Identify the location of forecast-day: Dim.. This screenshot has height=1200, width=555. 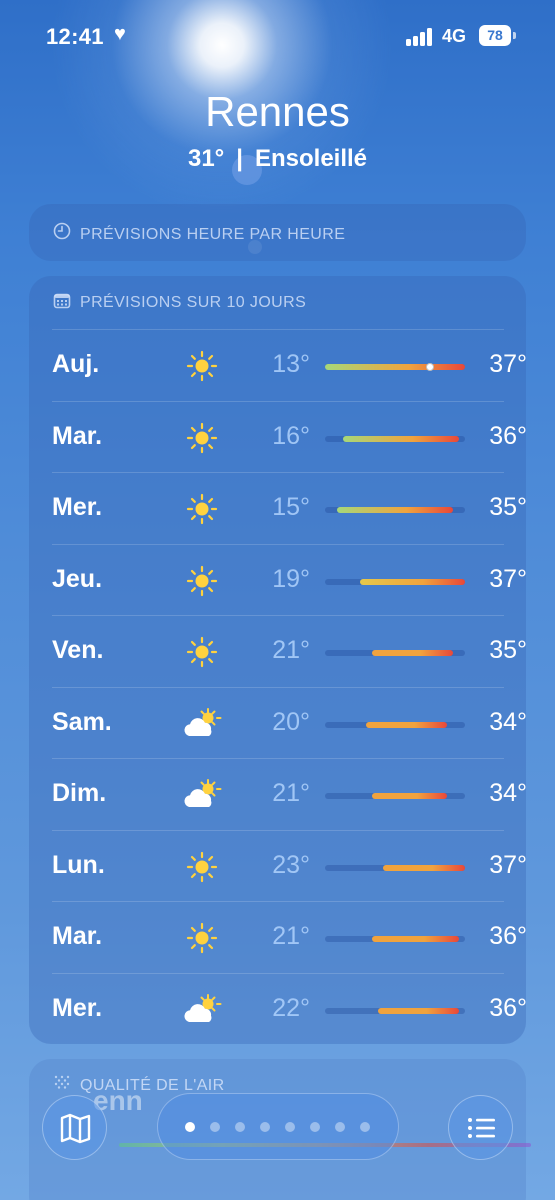
(79, 793).